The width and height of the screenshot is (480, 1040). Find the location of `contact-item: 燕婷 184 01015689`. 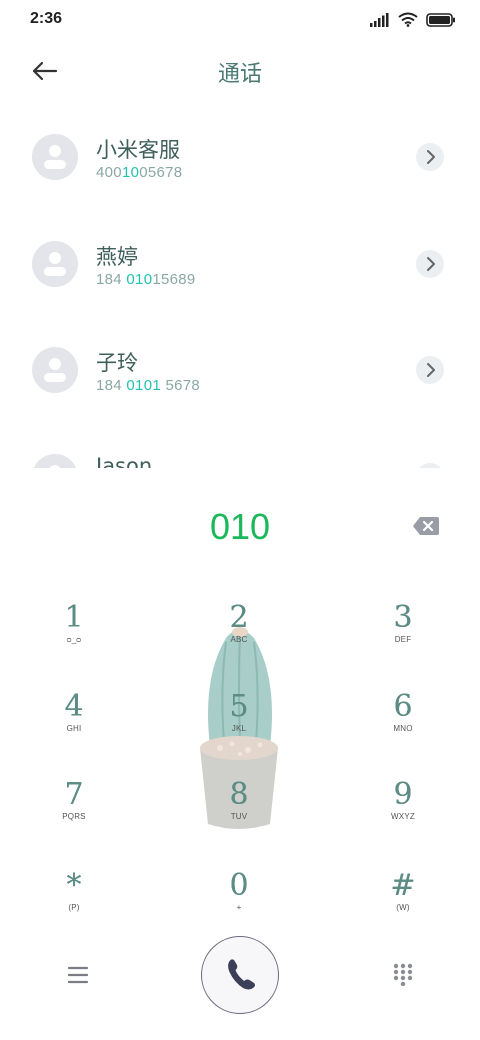

contact-item: 燕婷 184 01015689 is located at coordinates (240, 267).